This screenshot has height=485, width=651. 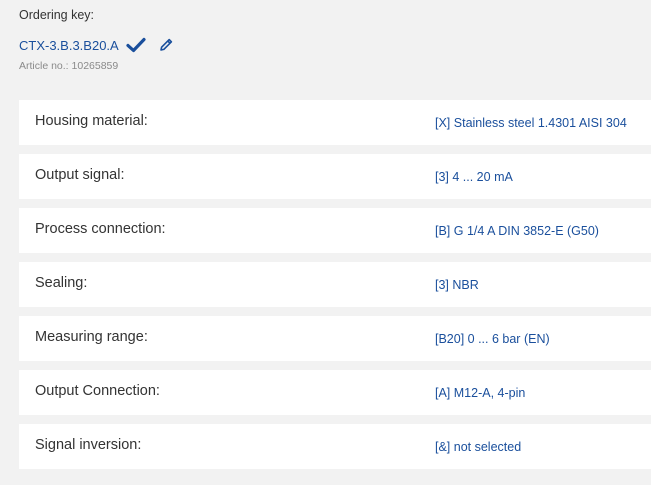 What do you see at coordinates (97, 391) in the screenshot?
I see `config-row-label: Output Connection:` at bounding box center [97, 391].